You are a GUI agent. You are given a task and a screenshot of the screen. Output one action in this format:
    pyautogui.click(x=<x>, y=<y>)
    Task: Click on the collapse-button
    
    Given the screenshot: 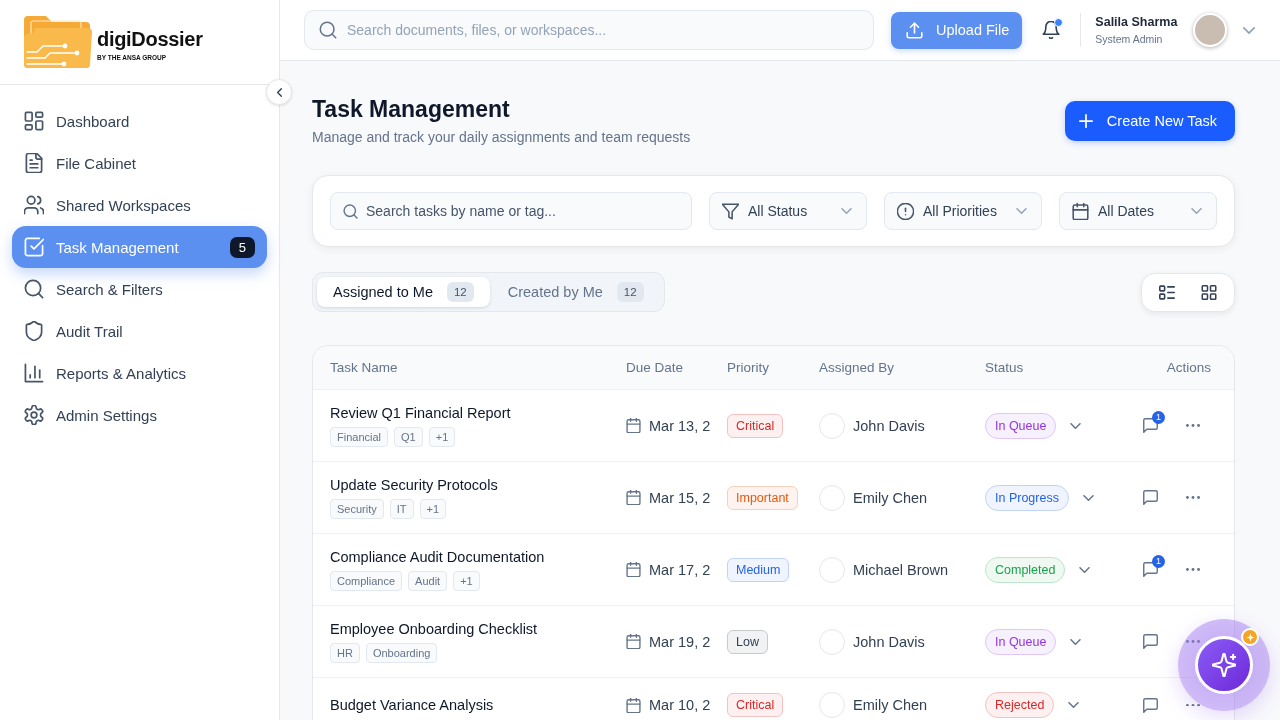 What is the action you would take?
    pyautogui.click(x=279, y=92)
    